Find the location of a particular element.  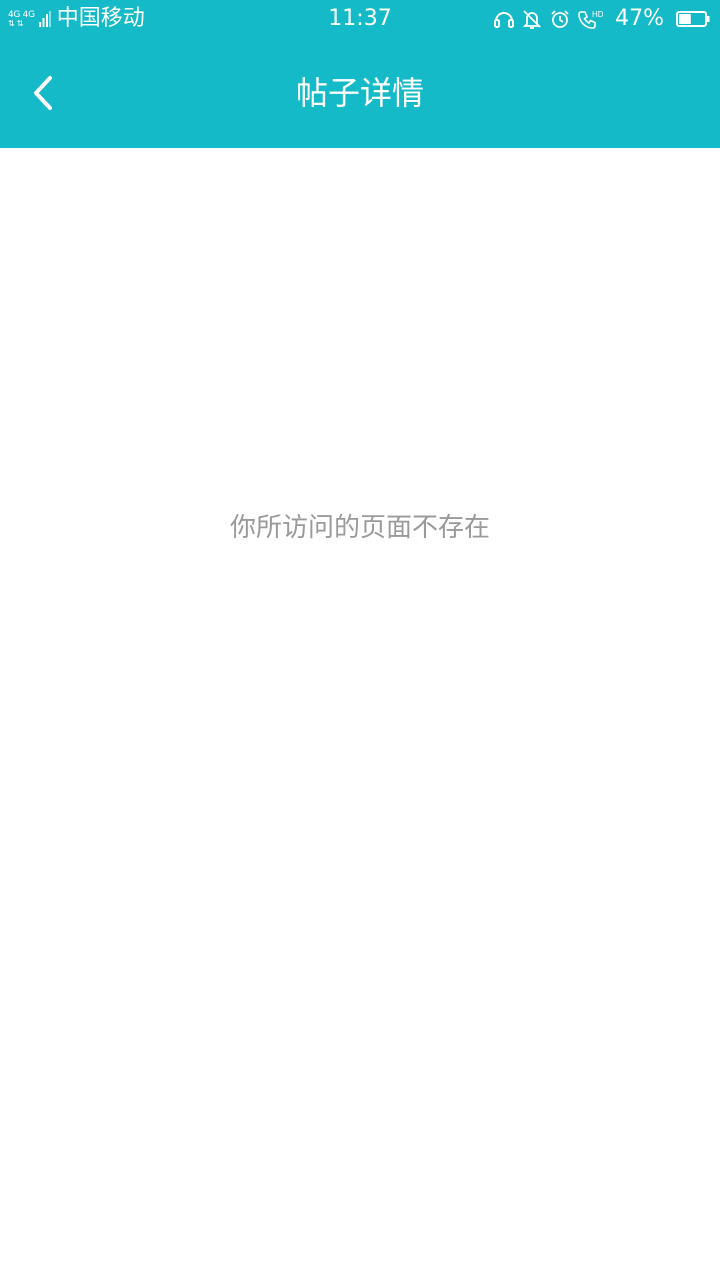

hd-call-icon: HD is located at coordinates (590, 19).